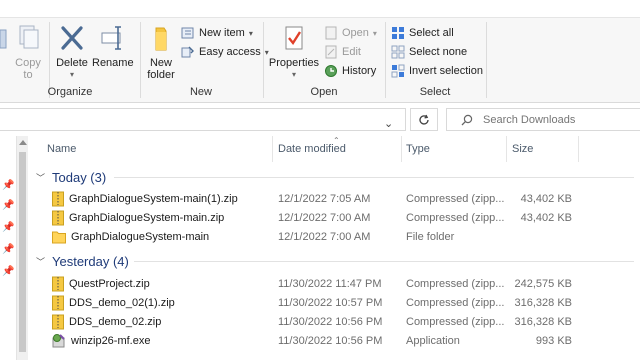  Describe the element at coordinates (456, 149) in the screenshot. I see `column-header-type: Type` at that location.